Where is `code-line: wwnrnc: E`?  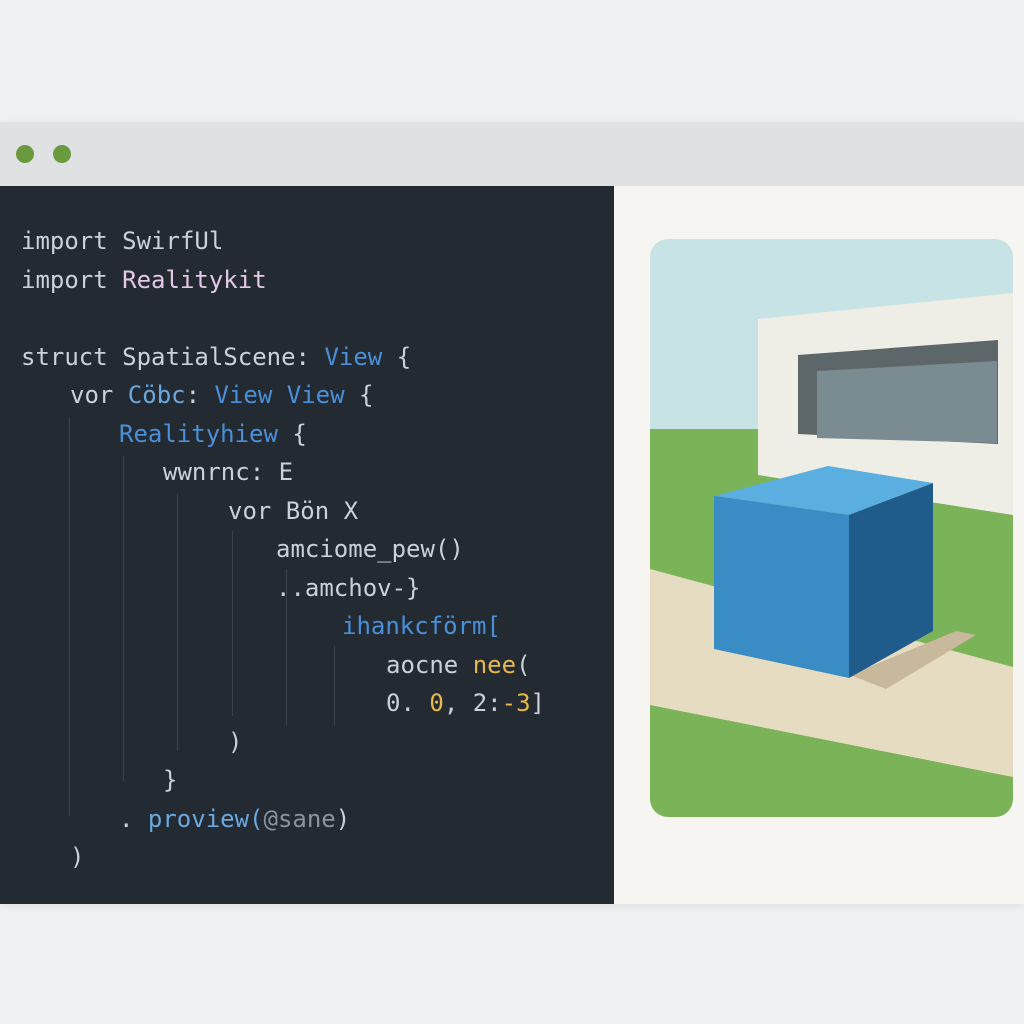
code-line: wwnrnc: E is located at coordinates (228, 472).